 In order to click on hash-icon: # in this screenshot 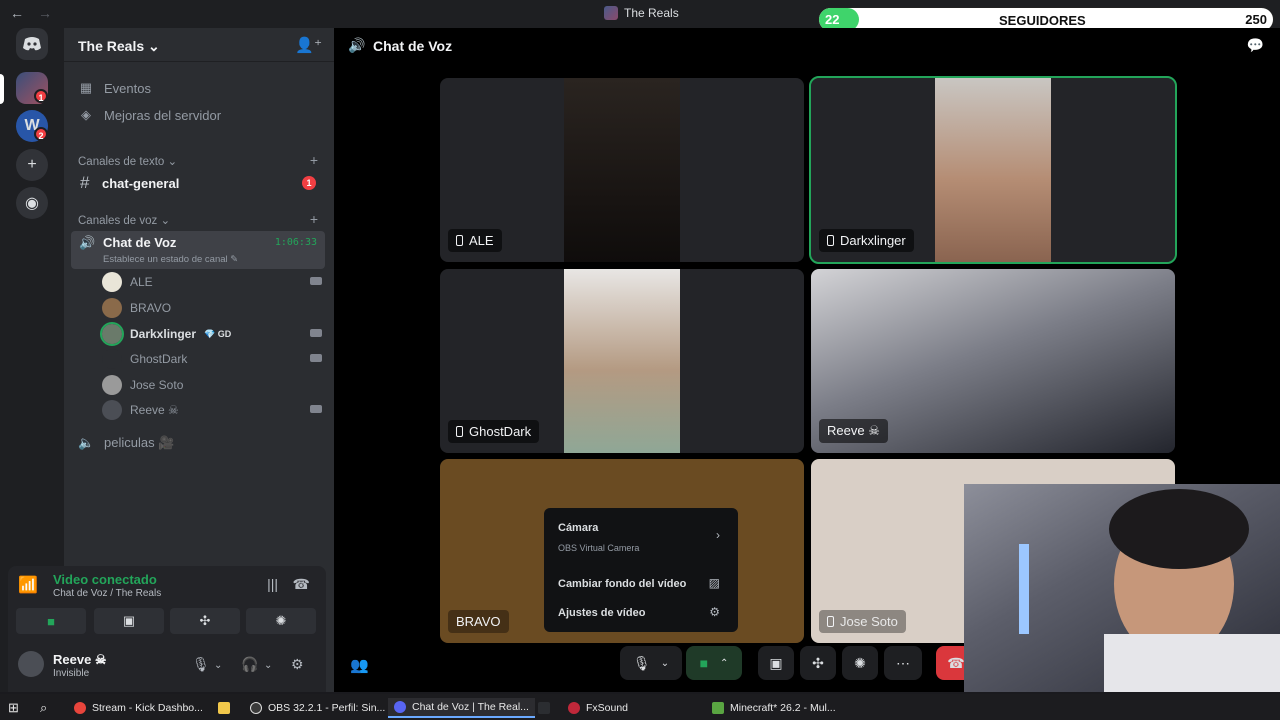, I will do `click(85, 182)`.